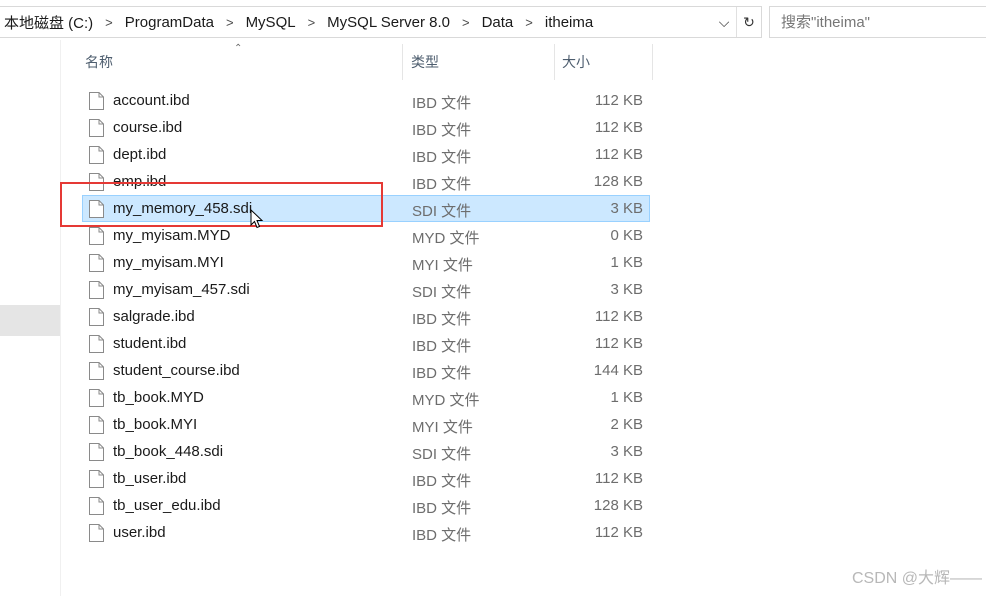 This screenshot has width=986, height=596. What do you see at coordinates (388, 22) in the screenshot?
I see `breadcrumb-item: MySQL Server 8.0` at bounding box center [388, 22].